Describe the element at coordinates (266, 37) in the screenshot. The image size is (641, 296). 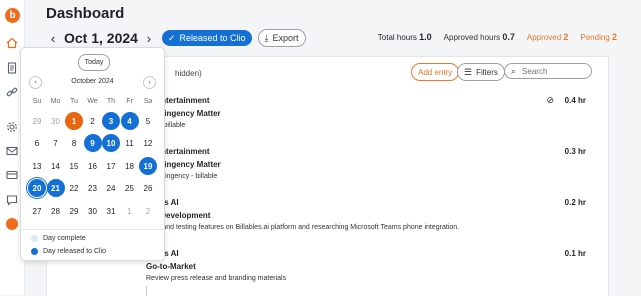
I see `download-icon: ⤓` at that location.